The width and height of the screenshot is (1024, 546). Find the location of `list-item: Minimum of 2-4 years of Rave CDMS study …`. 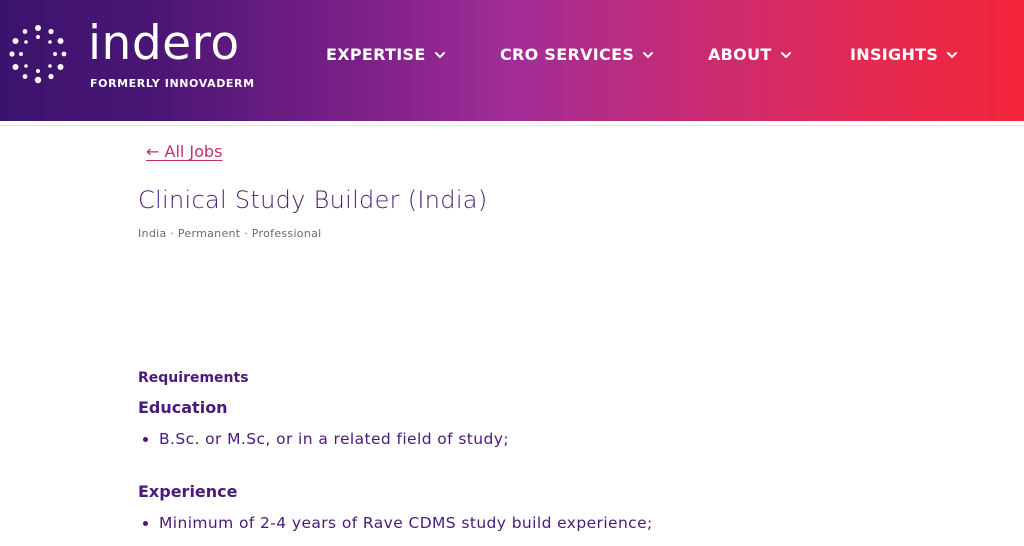

list-item: Minimum of 2-4 years of Rave CDMS study … is located at coordinates (395, 523).